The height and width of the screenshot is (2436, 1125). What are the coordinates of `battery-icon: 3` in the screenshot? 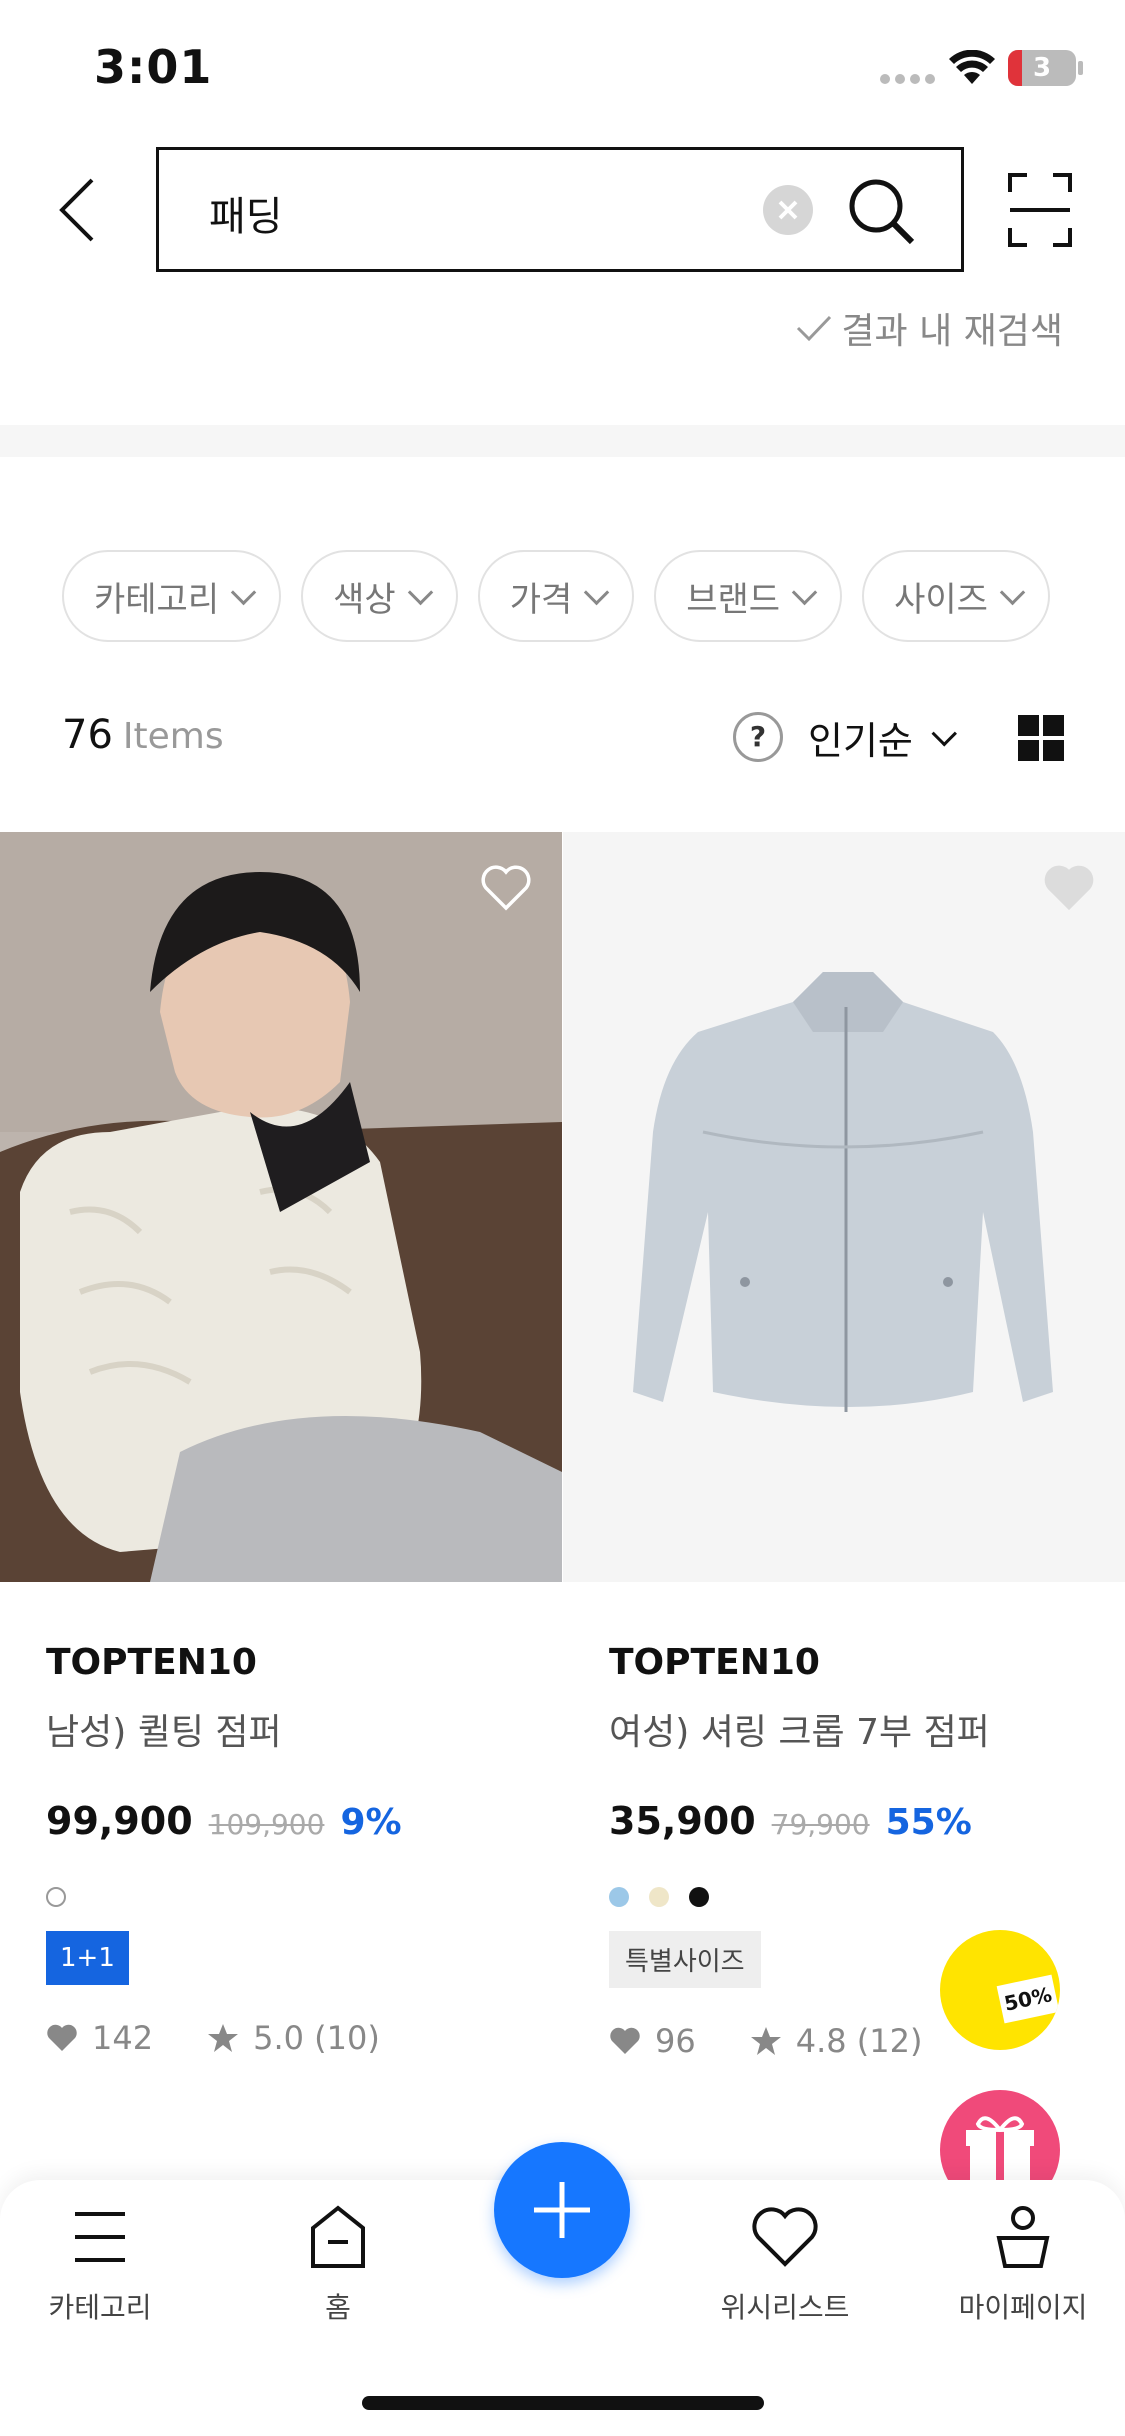 It's located at (1042, 68).